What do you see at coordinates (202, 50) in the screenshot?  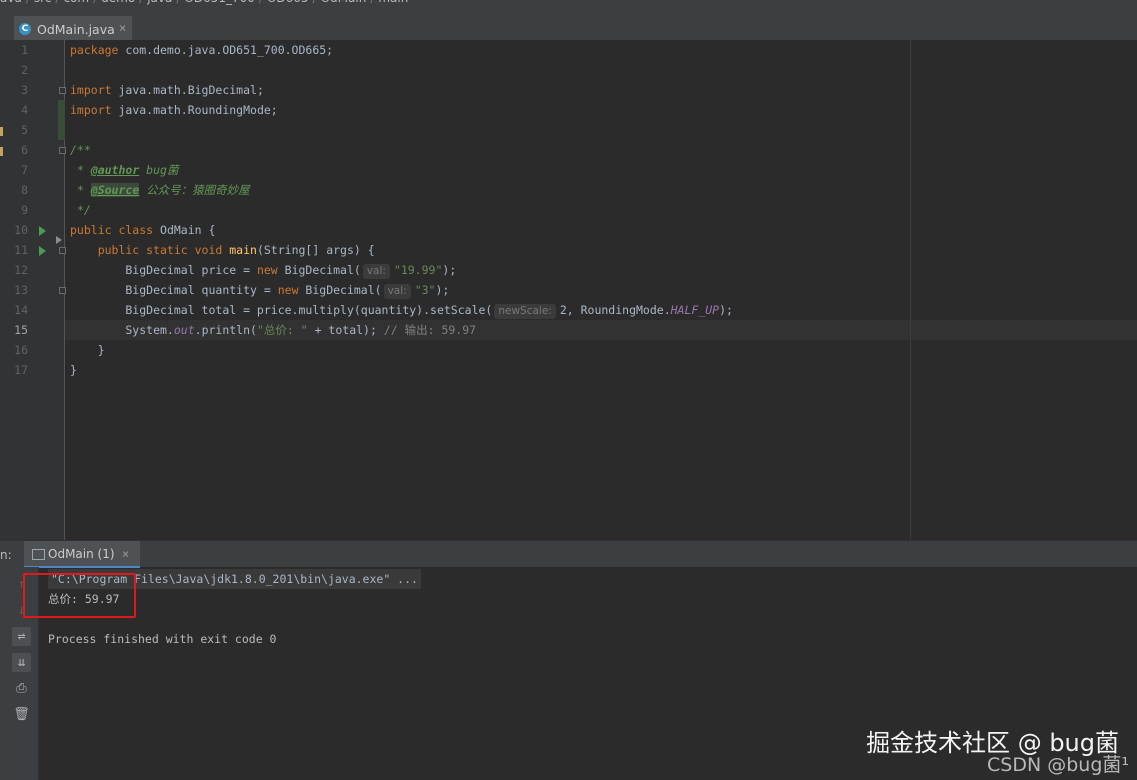 I see `code-line-1: package com.demo.java.OD651_700.OD665;` at bounding box center [202, 50].